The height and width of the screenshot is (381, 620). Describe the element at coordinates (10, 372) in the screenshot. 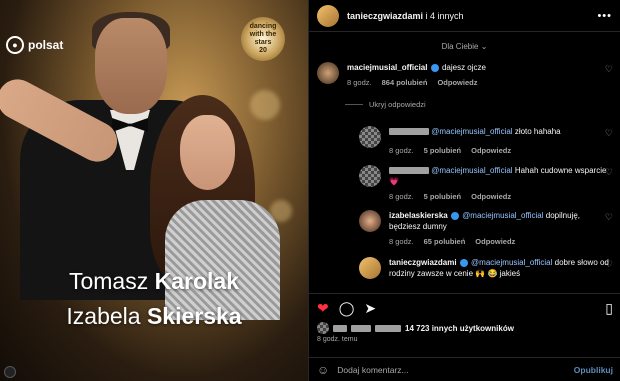

I see `media-indicator` at that location.